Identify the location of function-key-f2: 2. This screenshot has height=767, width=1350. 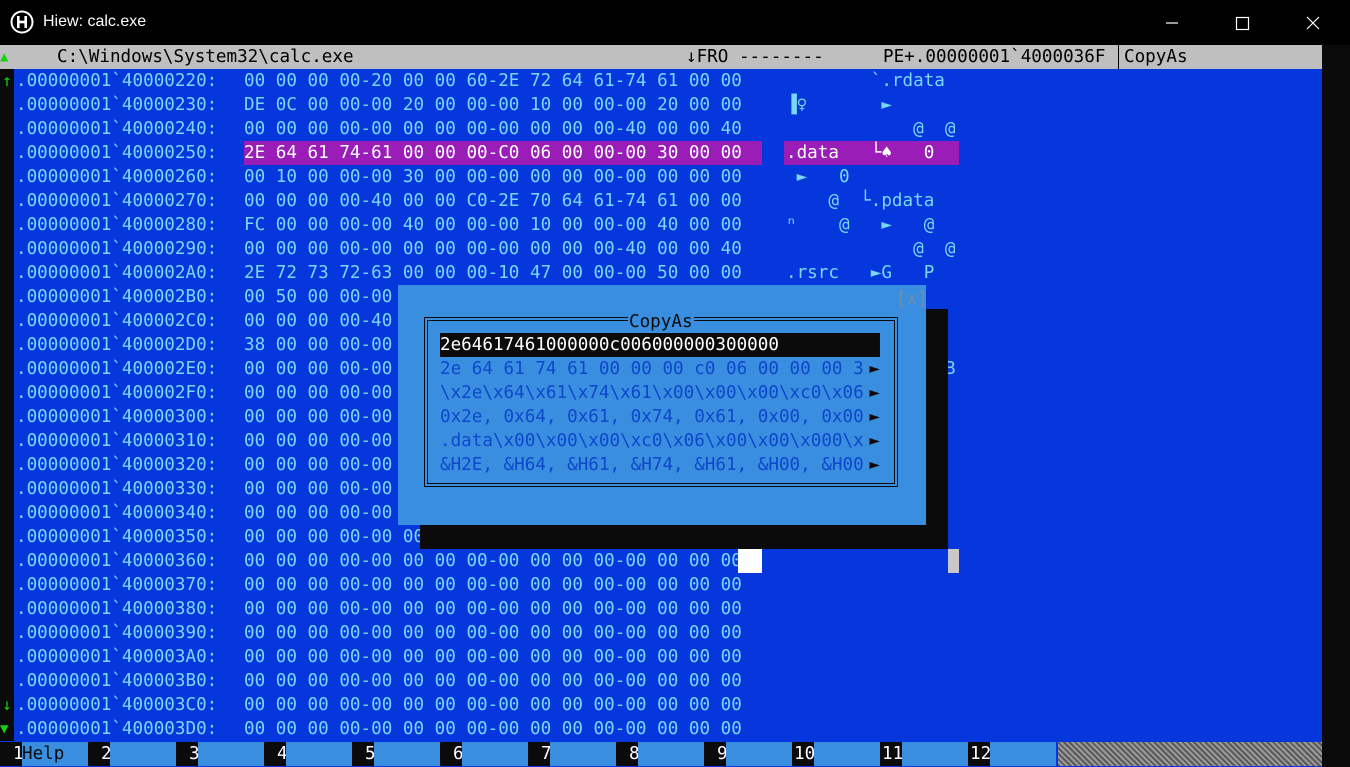
(132, 754).